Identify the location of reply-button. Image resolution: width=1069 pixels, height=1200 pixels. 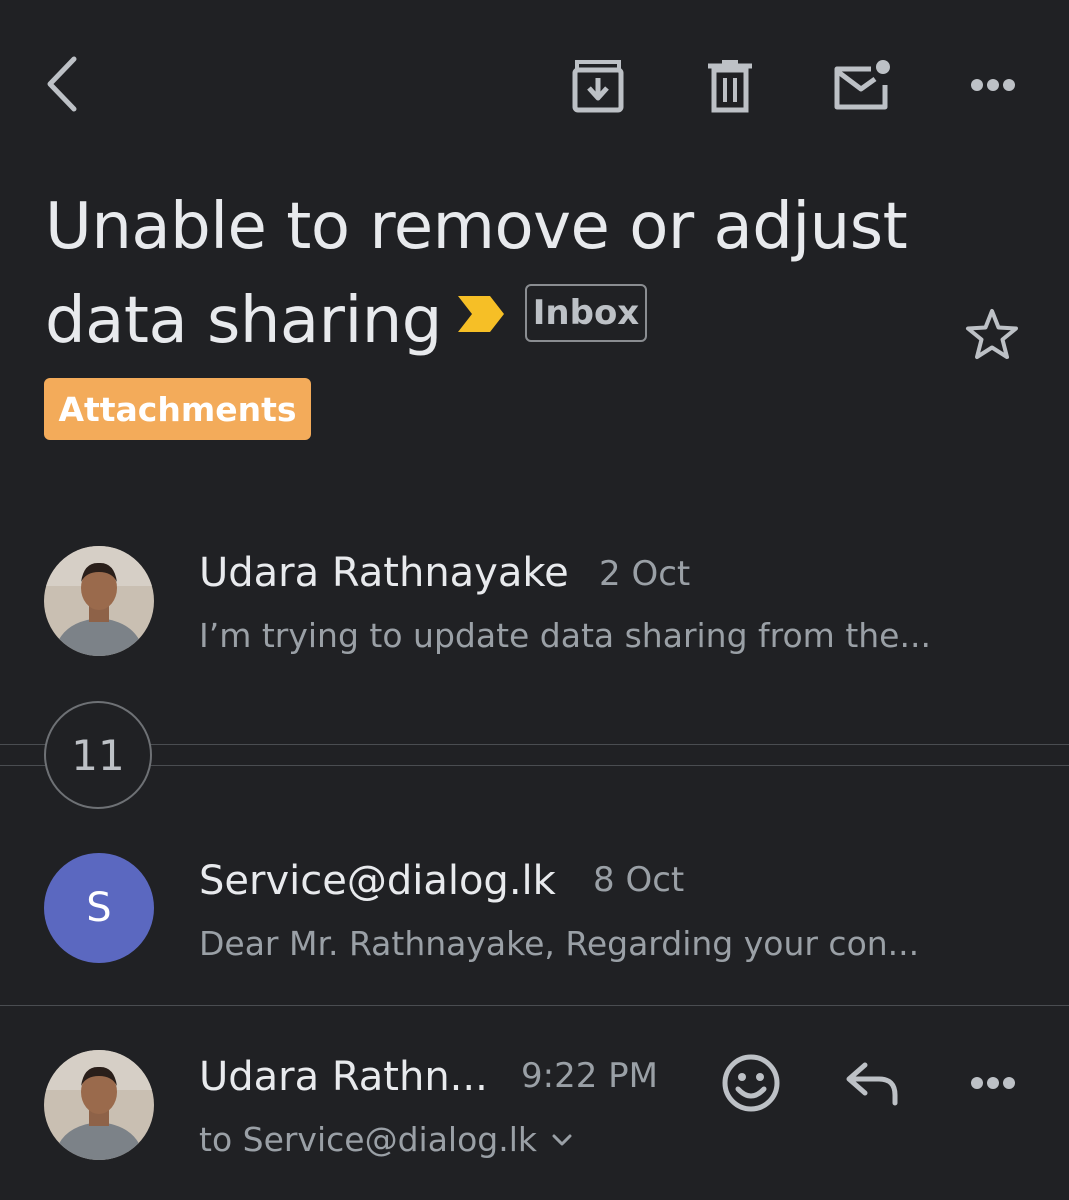
(873, 1084).